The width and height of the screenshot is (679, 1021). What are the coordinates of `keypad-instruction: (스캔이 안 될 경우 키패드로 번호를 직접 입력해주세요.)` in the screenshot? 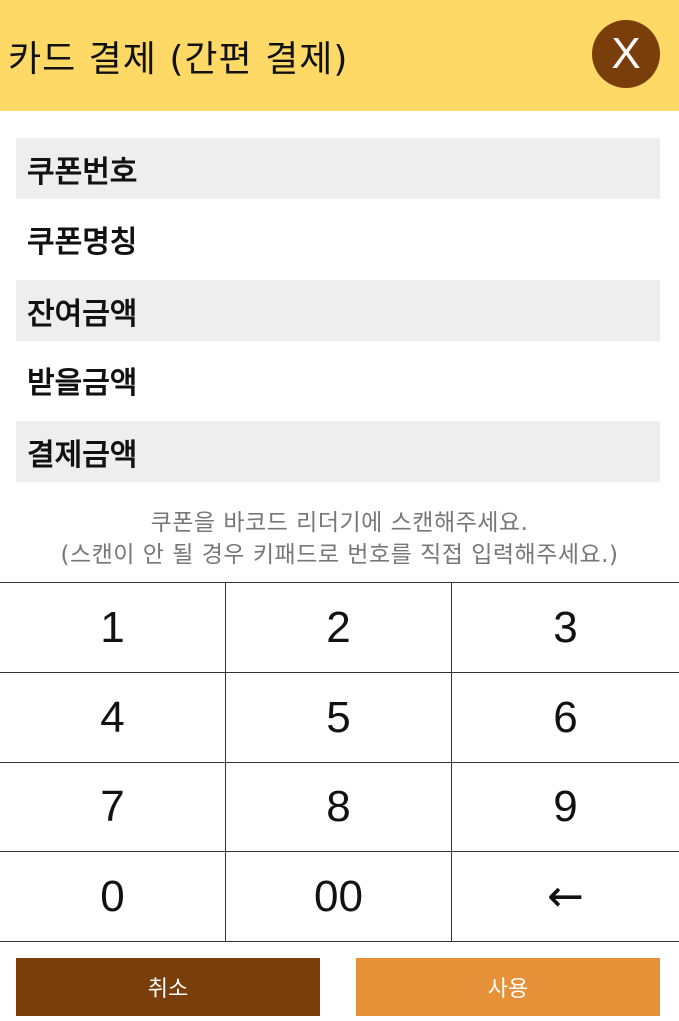 It's located at (339, 555).